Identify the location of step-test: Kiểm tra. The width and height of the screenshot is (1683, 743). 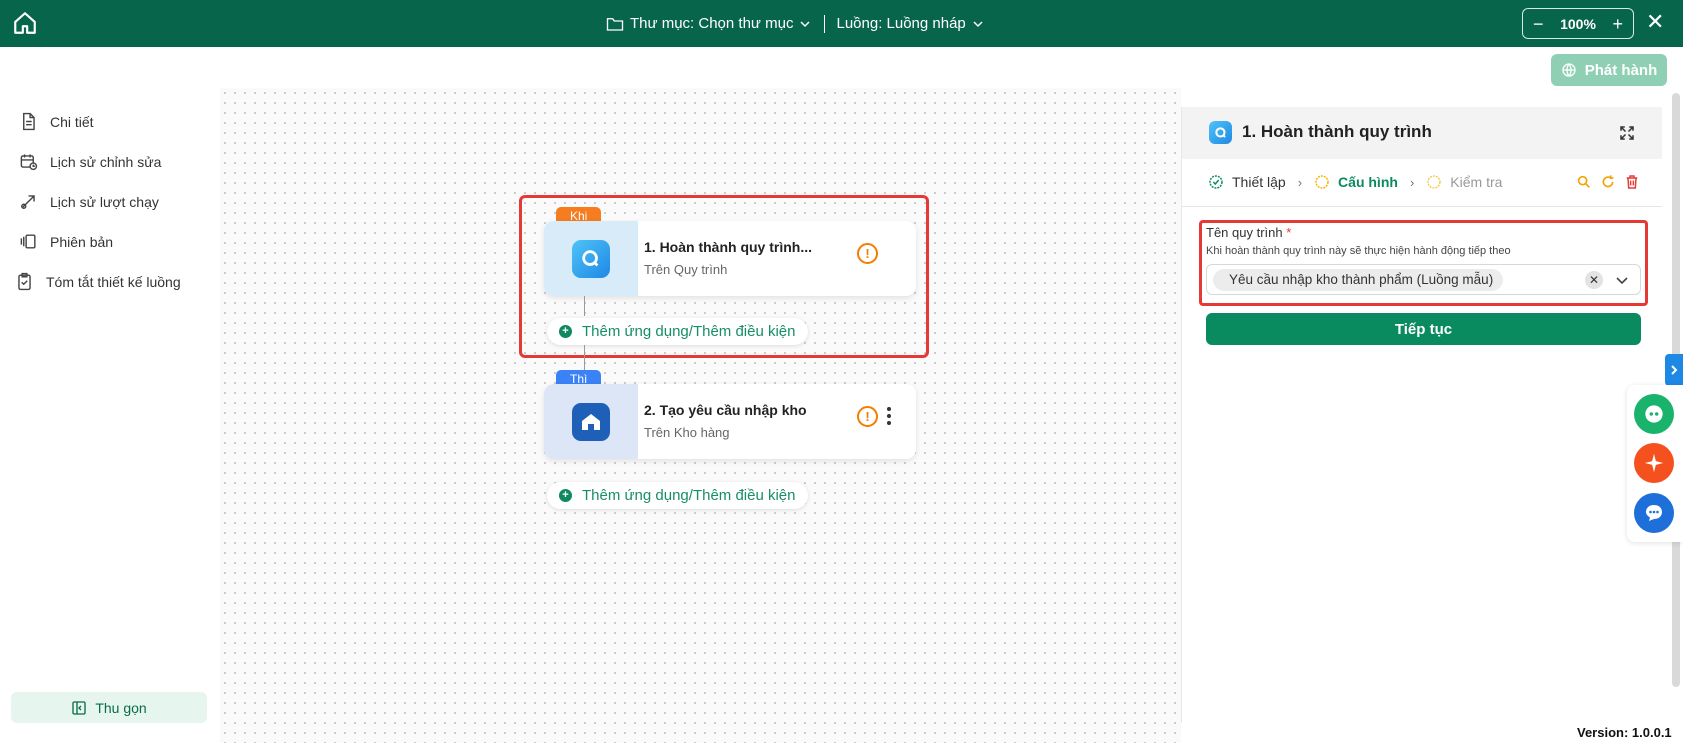
(1464, 182).